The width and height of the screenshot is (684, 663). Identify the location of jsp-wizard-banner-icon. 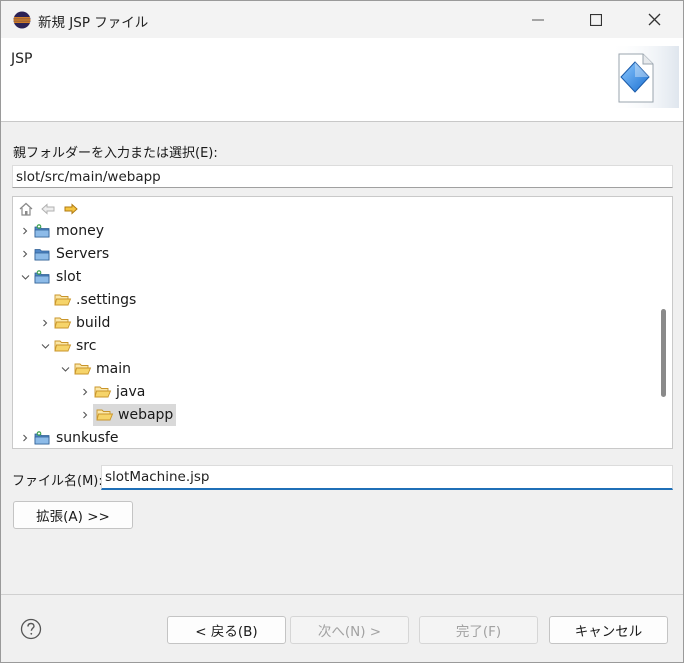
(644, 77).